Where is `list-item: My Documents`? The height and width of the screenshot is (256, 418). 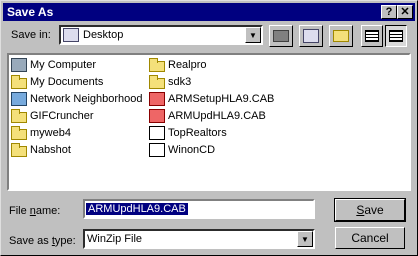
list-item: My Documents is located at coordinates (57, 82).